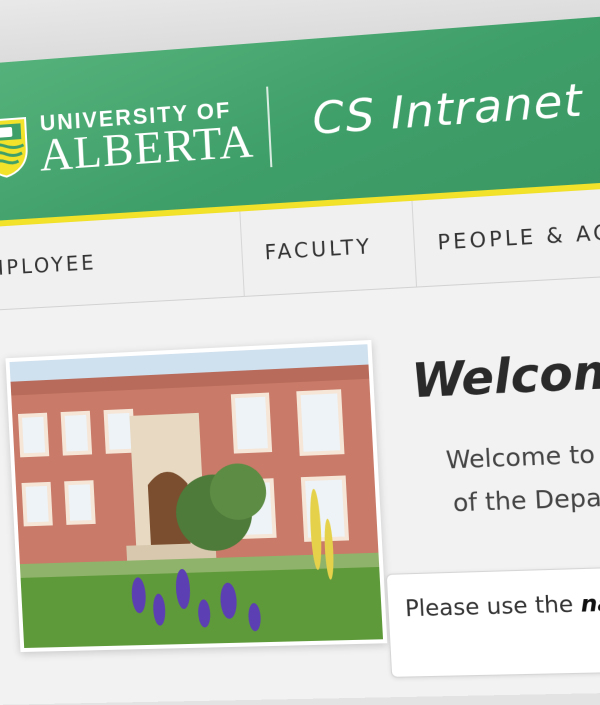  Describe the element at coordinates (447, 109) in the screenshot. I see `site-title: CS Intranet` at that location.